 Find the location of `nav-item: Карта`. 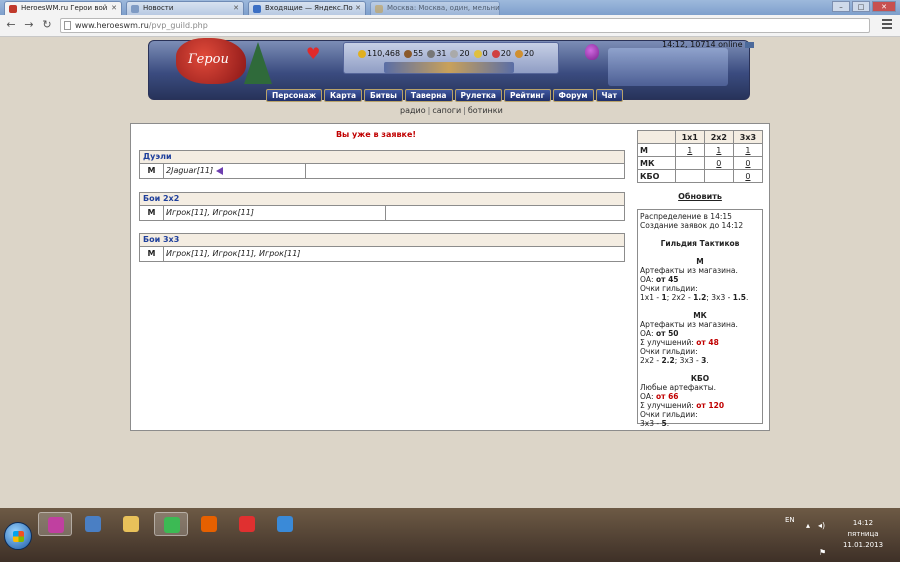

nav-item: Карта is located at coordinates (343, 95).